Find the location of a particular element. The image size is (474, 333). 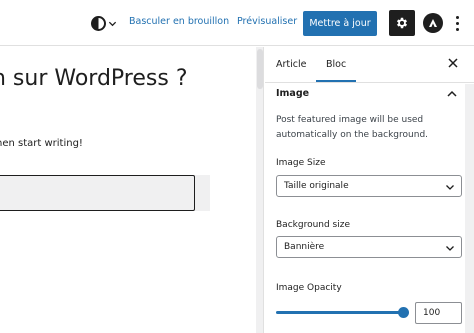

options-button is located at coordinates (457, 23).